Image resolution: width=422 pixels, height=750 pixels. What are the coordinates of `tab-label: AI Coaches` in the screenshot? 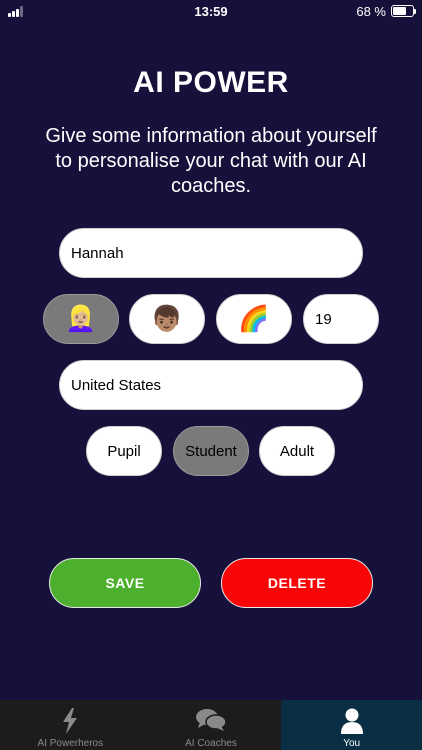 It's located at (211, 743).